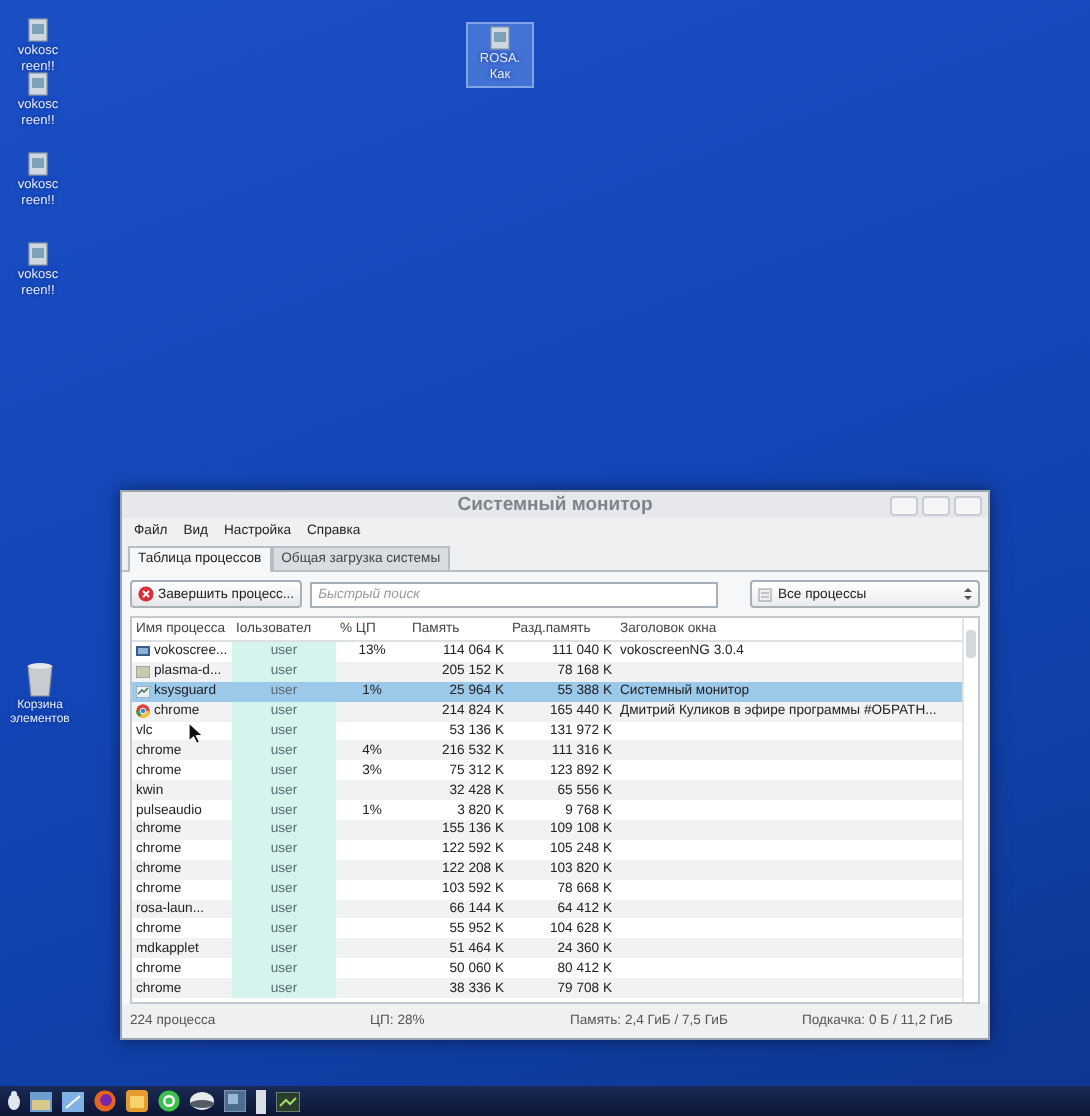  I want to click on window-icon, so click(235, 1101).